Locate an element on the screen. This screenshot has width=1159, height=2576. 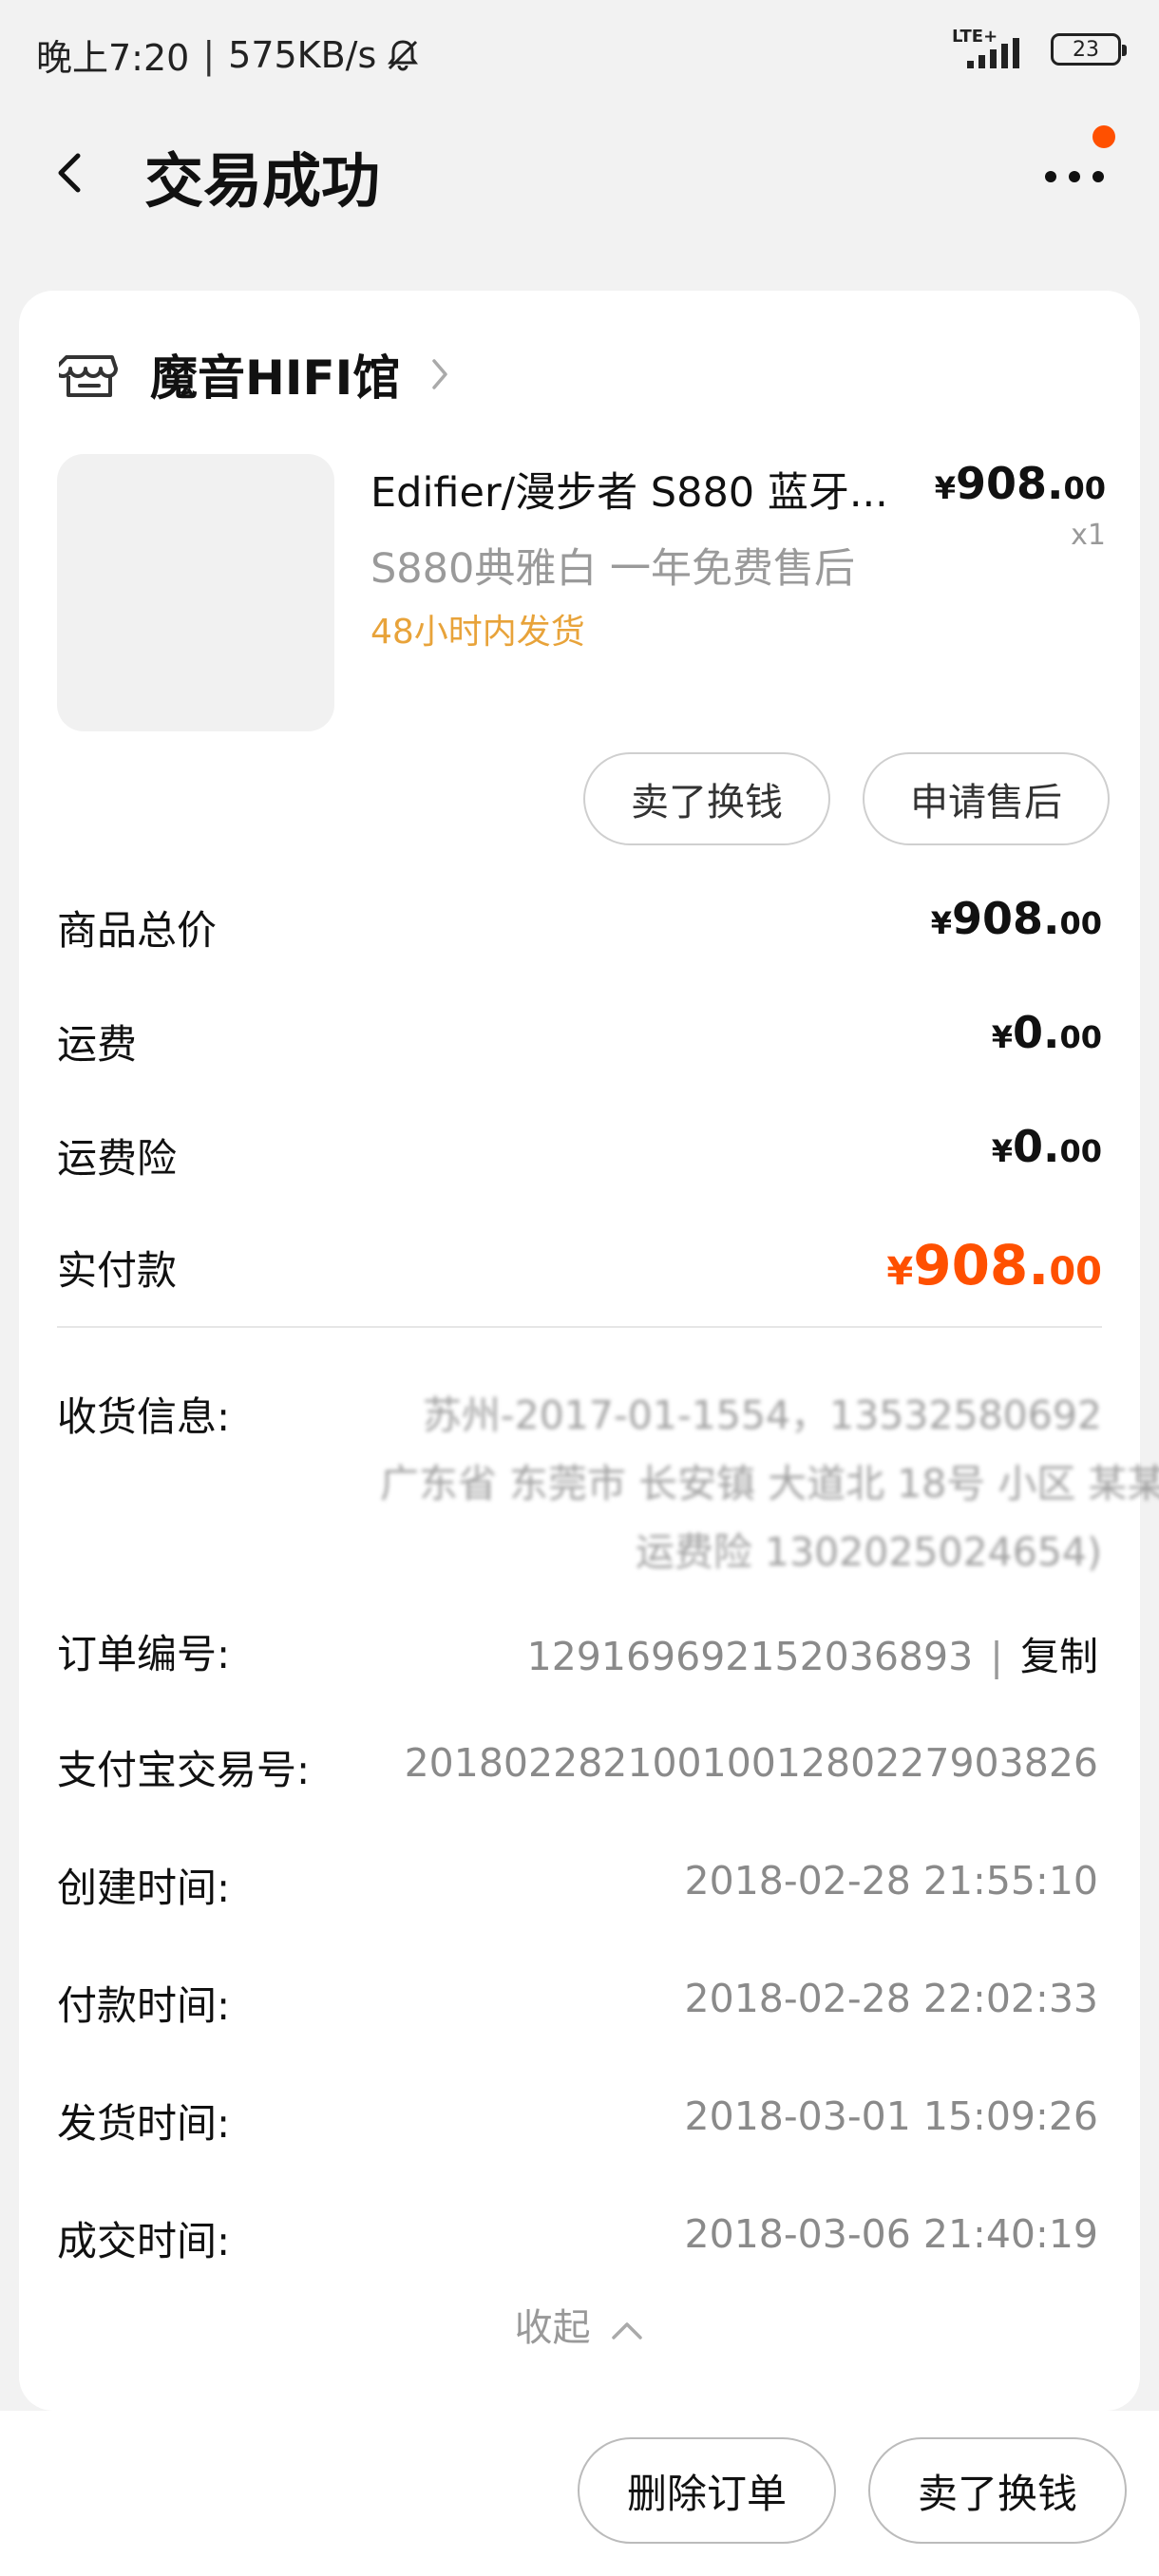
created-time-row: 创建时间: 2018-02-28 21:55:10 is located at coordinates (579, 1885).